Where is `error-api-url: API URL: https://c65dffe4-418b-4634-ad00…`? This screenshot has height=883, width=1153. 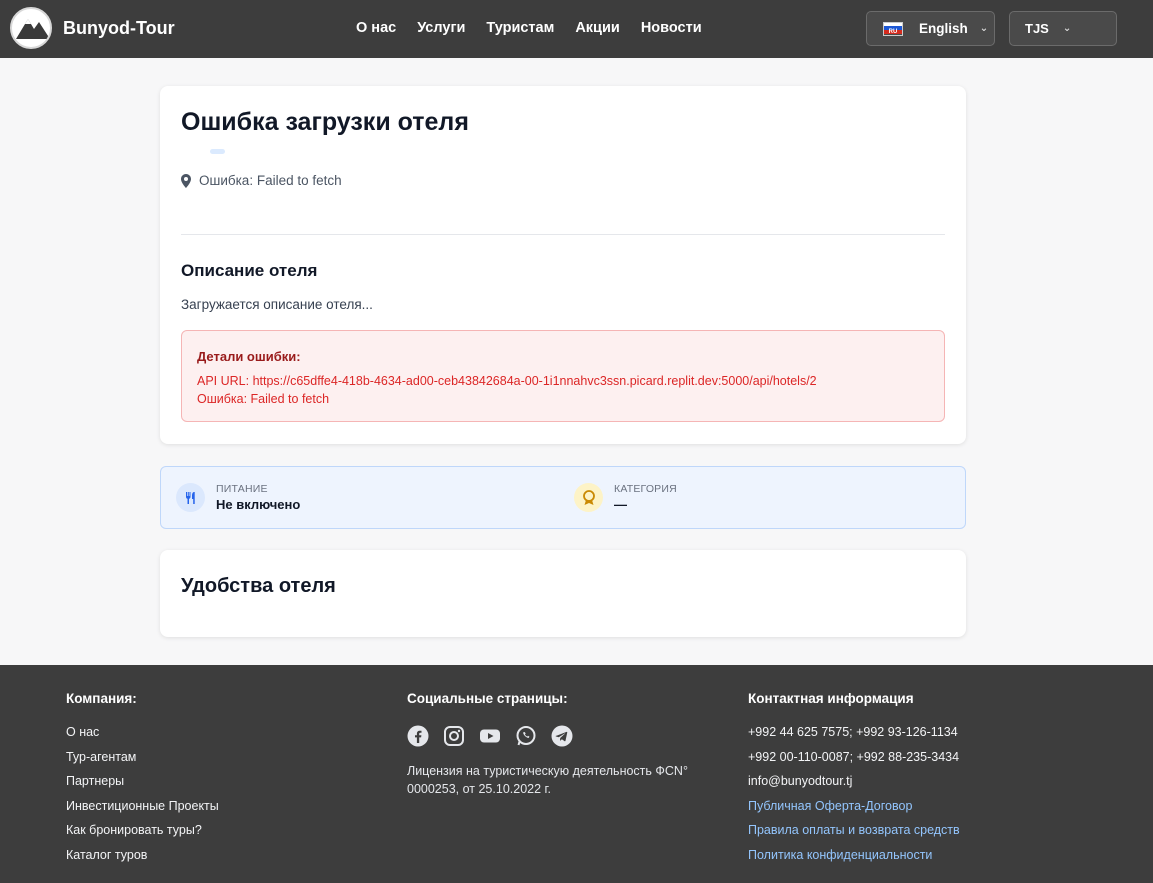
error-api-url: API URL: https://c65dffe4-418b-4634-ad00… is located at coordinates (507, 381).